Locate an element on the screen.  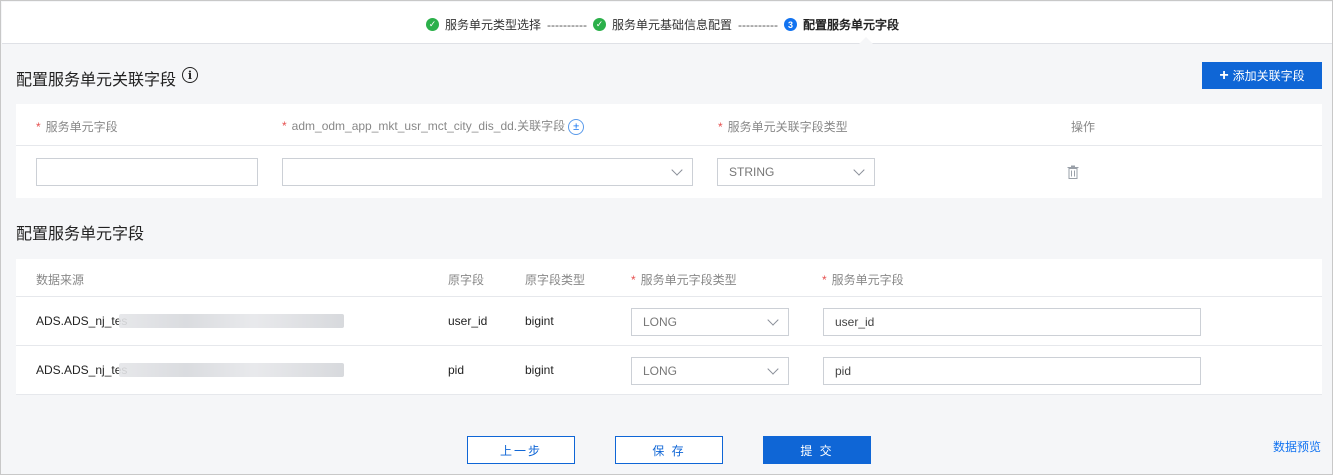
info-icon: i is located at coordinates (190, 75).